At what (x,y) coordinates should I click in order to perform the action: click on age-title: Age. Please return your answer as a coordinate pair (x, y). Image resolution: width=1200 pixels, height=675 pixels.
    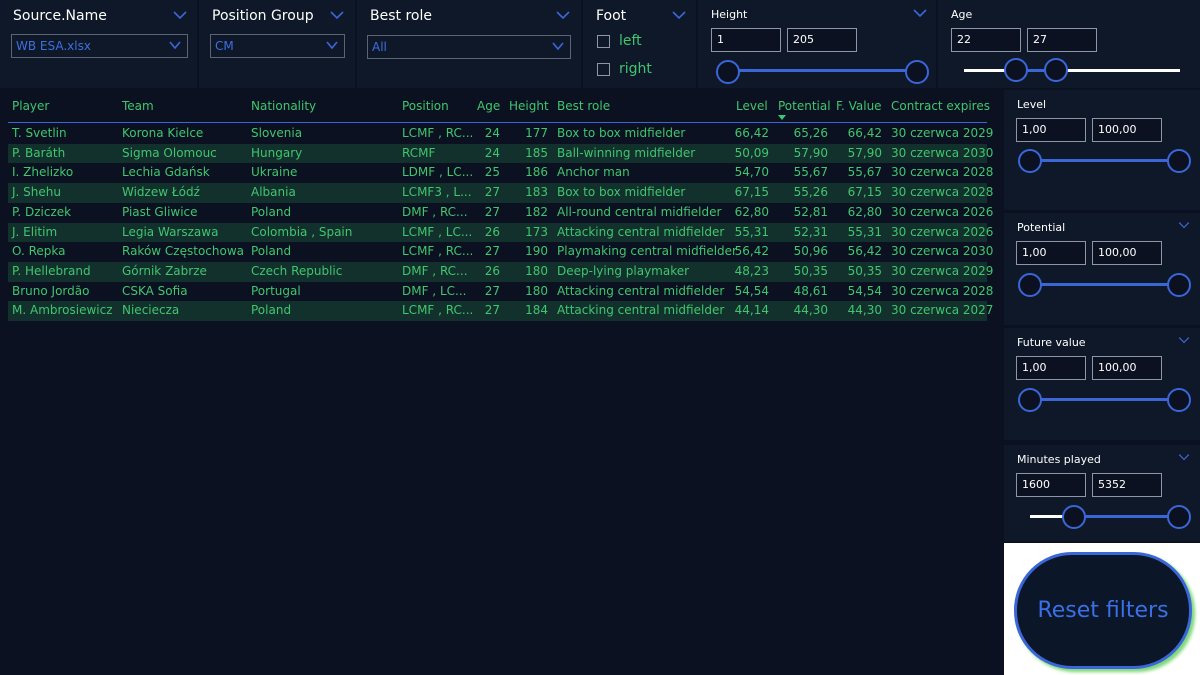
    Looking at the image, I should click on (962, 14).